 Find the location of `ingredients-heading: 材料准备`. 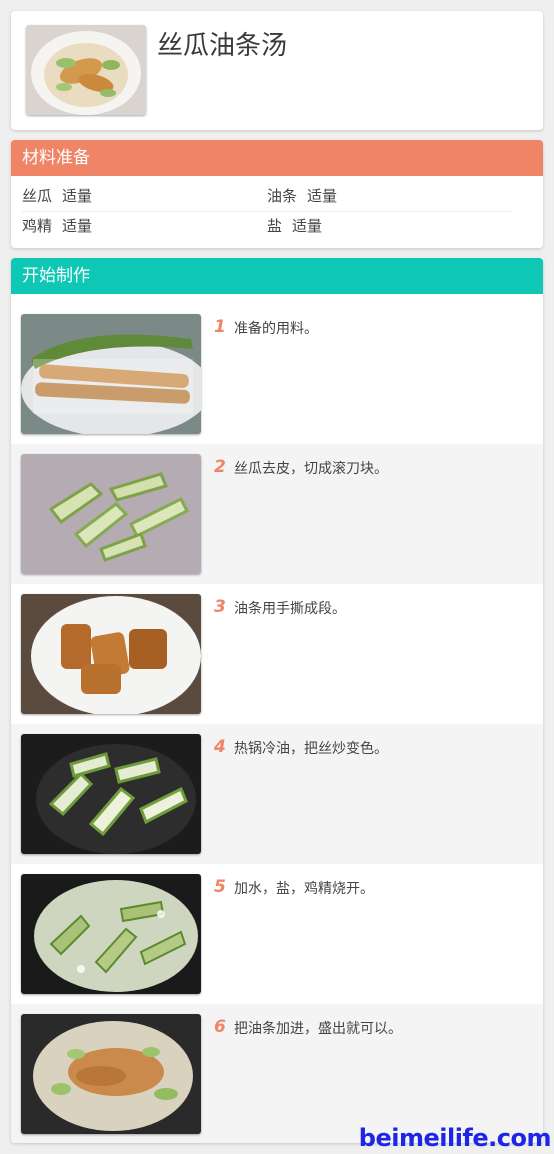

ingredients-heading: 材料准备 is located at coordinates (277, 158).